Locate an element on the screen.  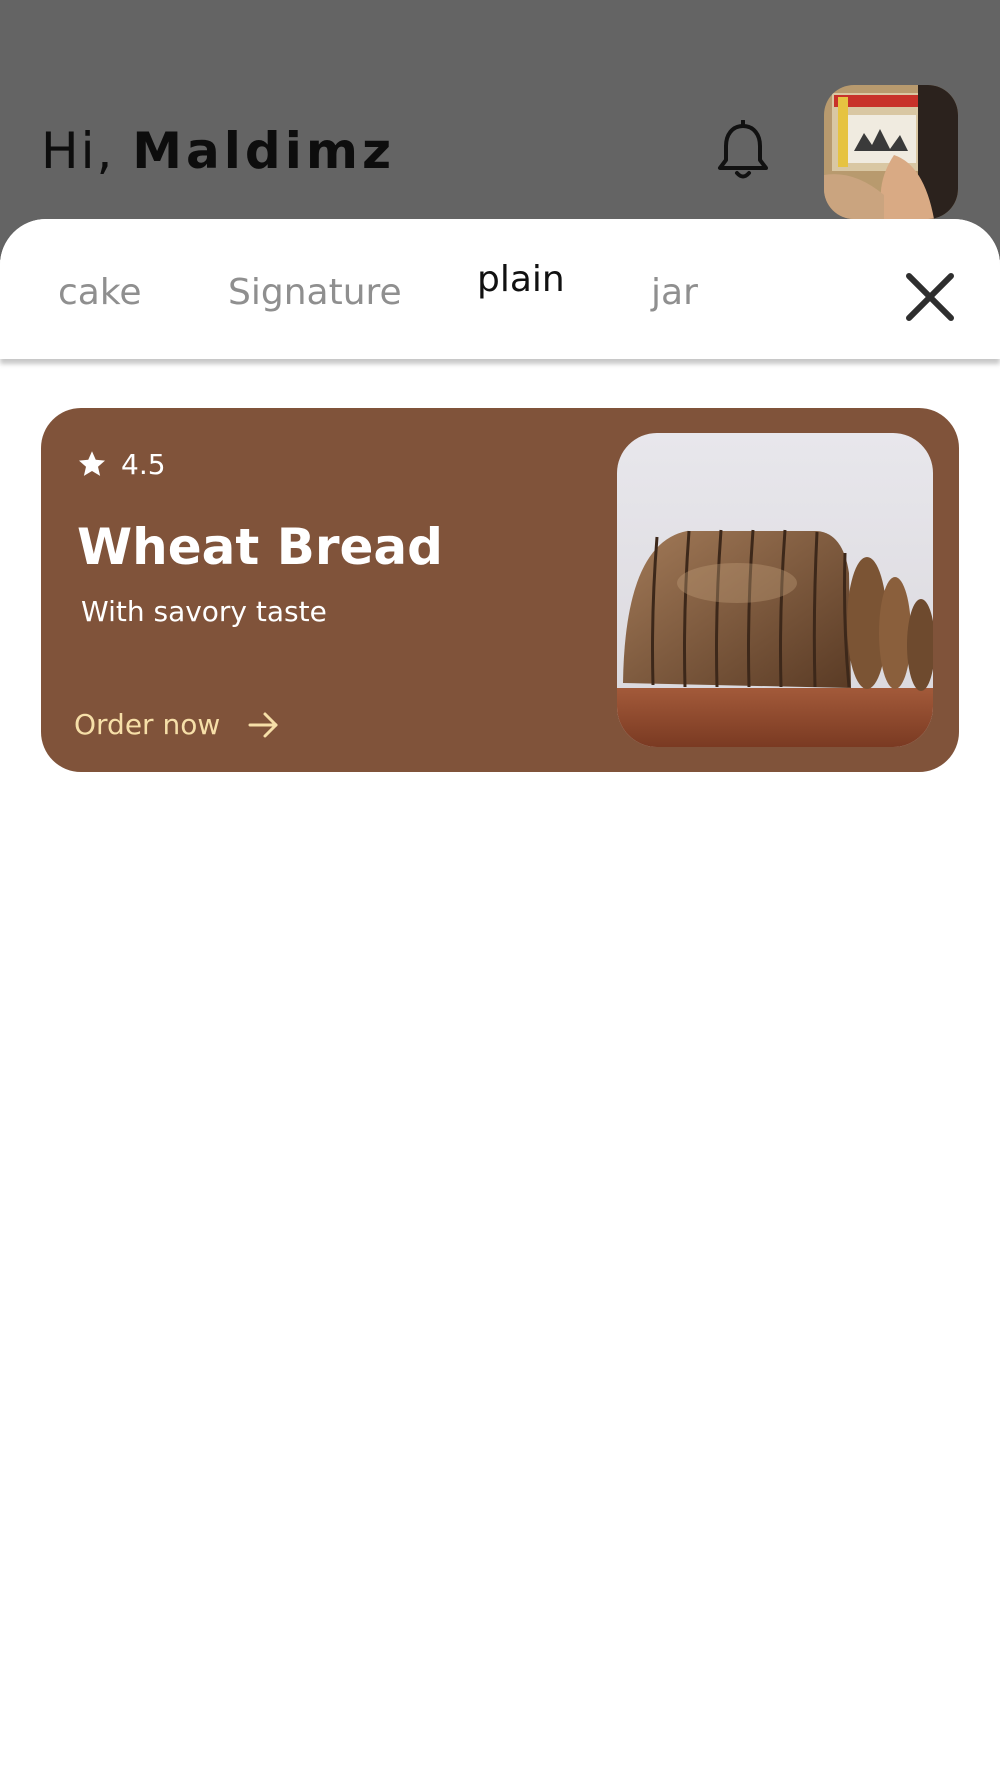
tab-signature: Signature is located at coordinates (315, 292).